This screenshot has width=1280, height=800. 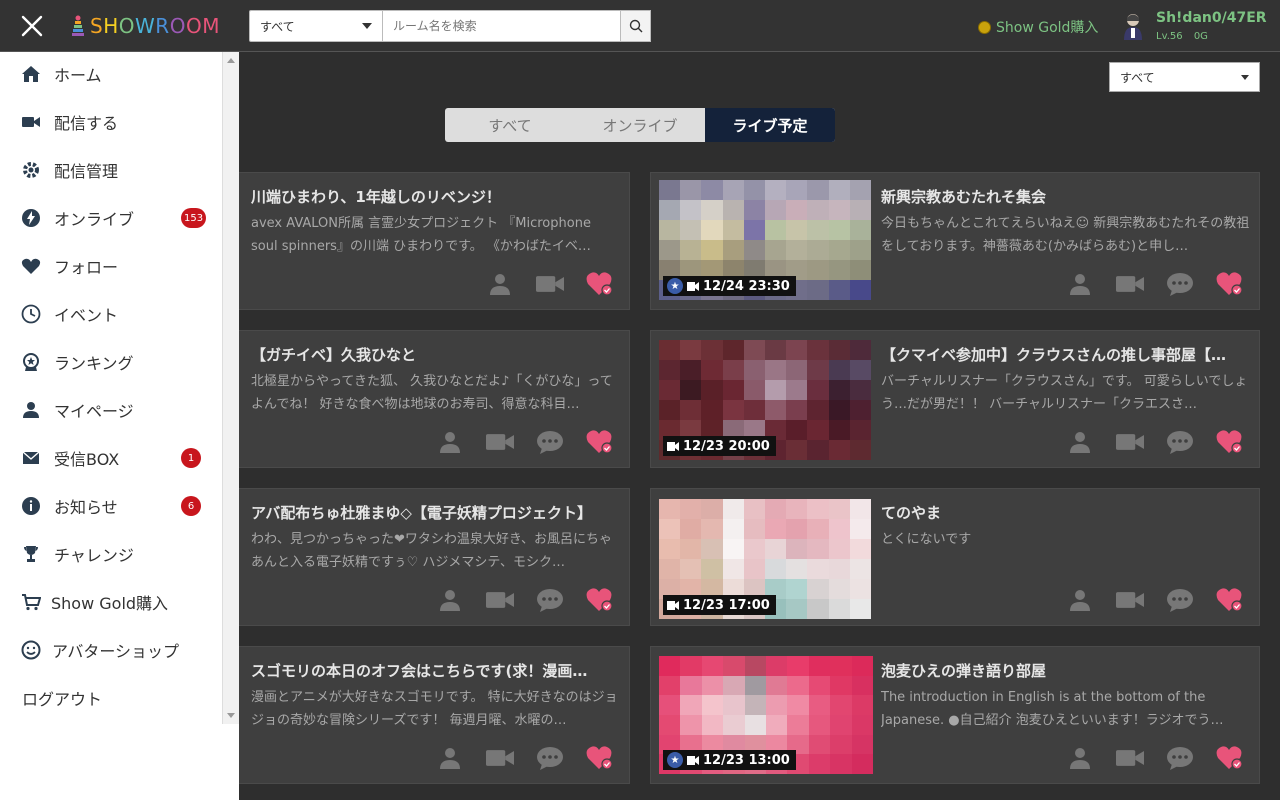 What do you see at coordinates (31, 458) in the screenshot?
I see `mail-icon` at bounding box center [31, 458].